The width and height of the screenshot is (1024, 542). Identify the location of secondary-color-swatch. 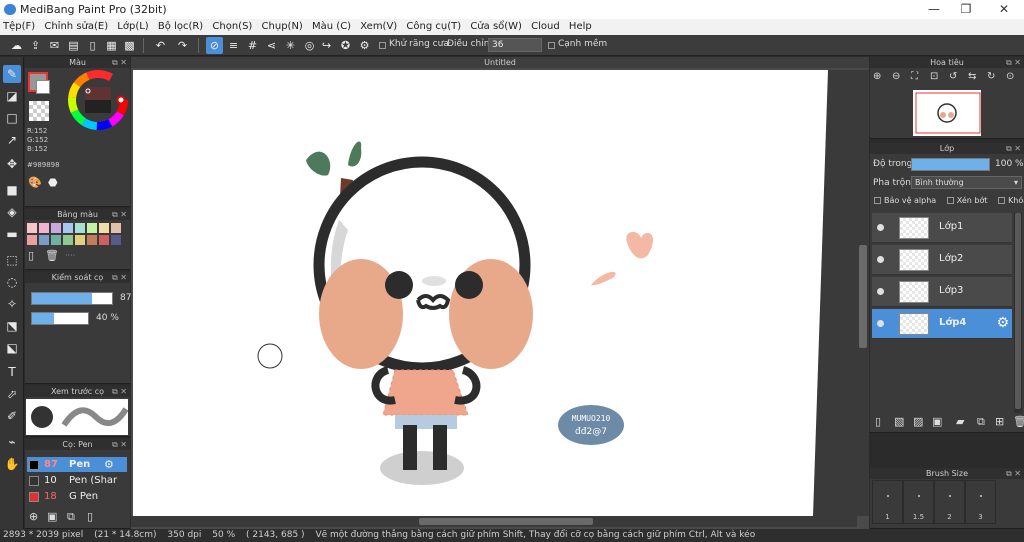
(43, 87).